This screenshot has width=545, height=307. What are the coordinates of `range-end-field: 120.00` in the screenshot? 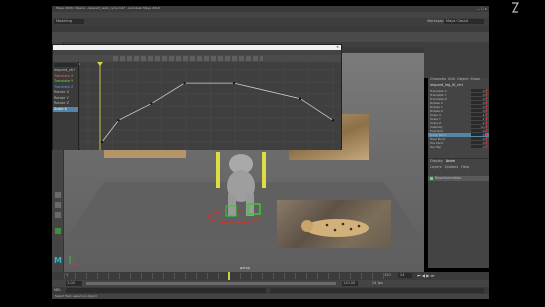 It's located at (350, 283).